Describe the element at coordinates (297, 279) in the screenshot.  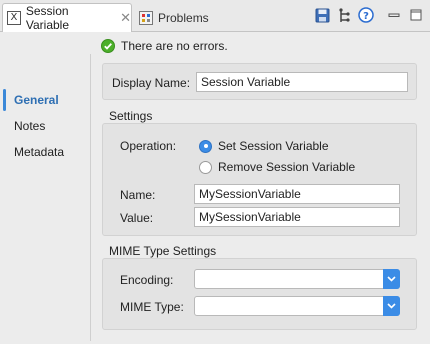
I see `encoding-select` at that location.